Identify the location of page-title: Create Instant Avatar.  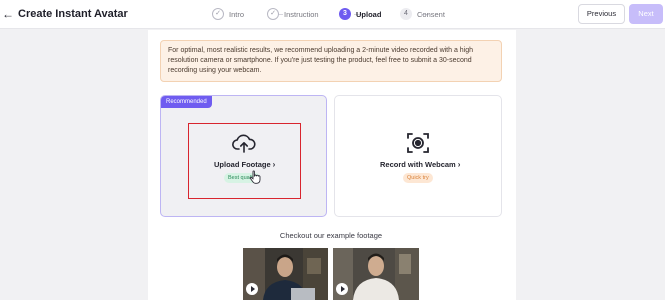
(73, 14).